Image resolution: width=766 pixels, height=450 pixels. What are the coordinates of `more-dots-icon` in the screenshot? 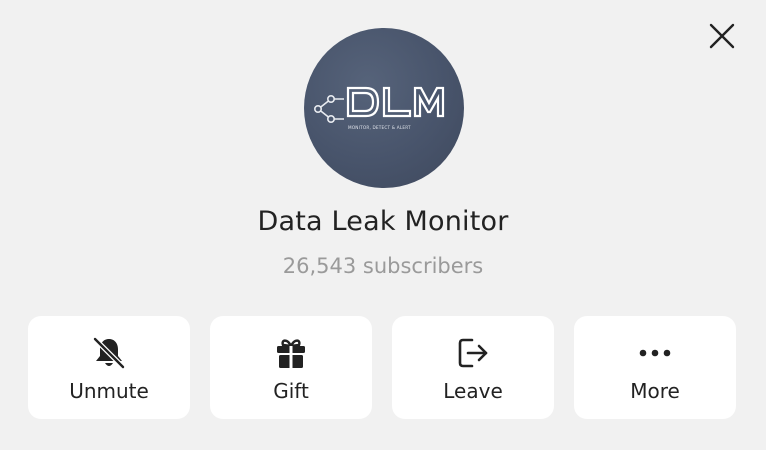 It's located at (655, 353).